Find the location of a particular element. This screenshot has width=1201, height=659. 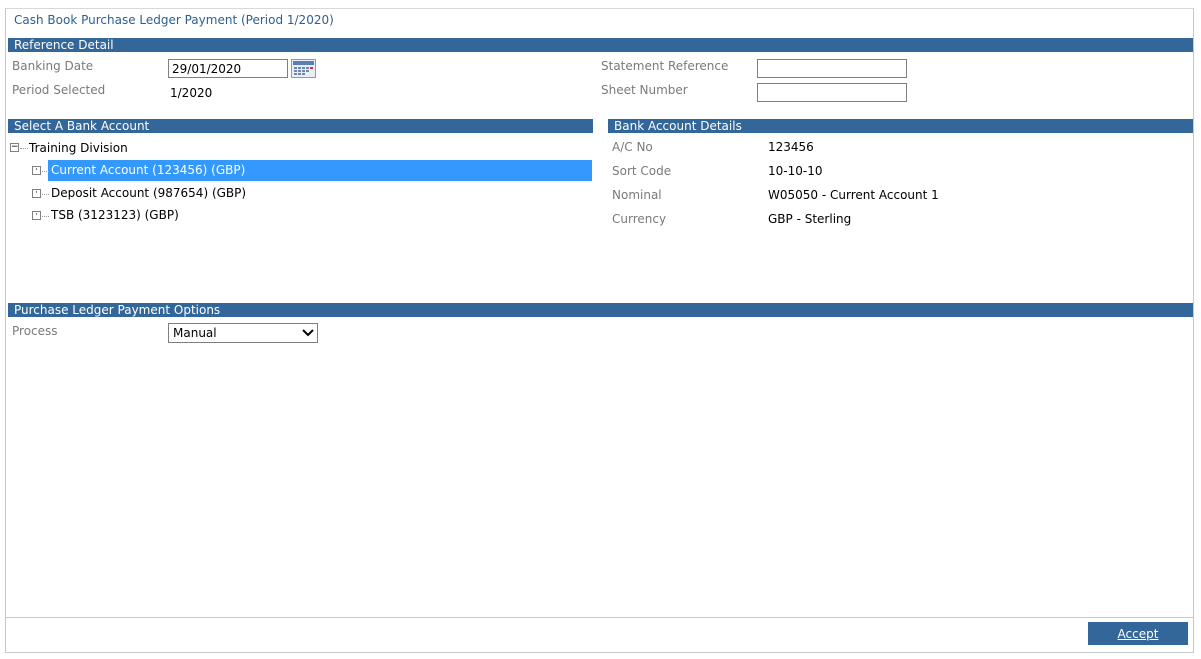

sort-code-label: Sort Code is located at coordinates (642, 171).